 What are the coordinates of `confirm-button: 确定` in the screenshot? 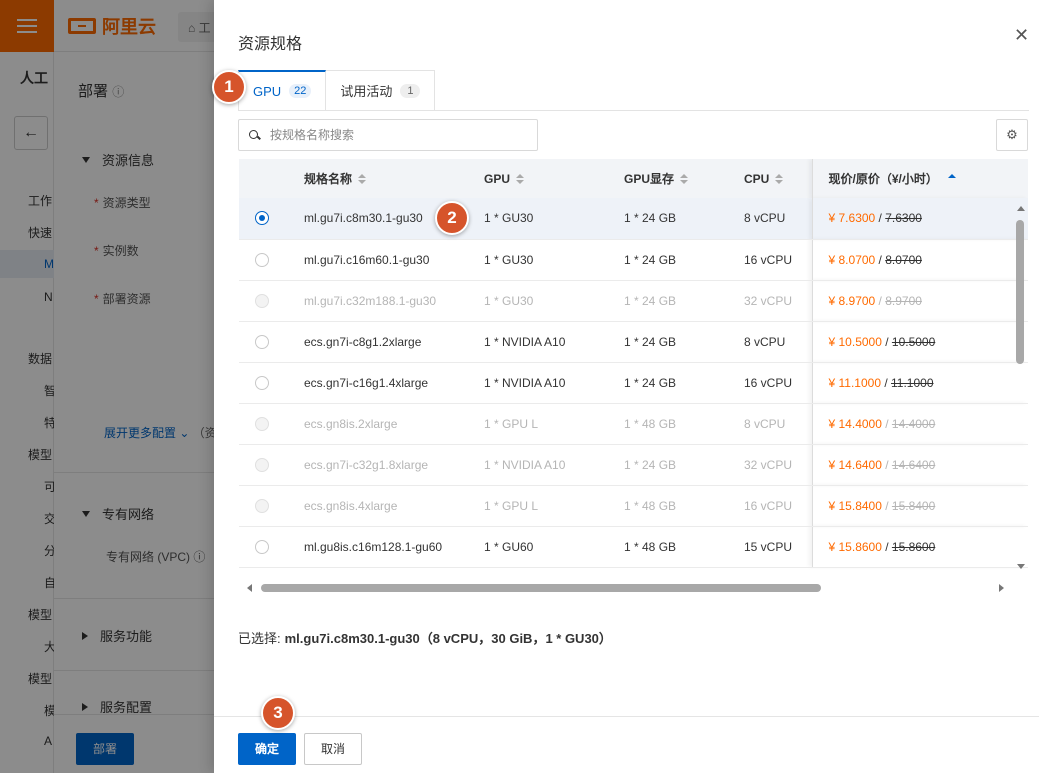 It's located at (267, 749).